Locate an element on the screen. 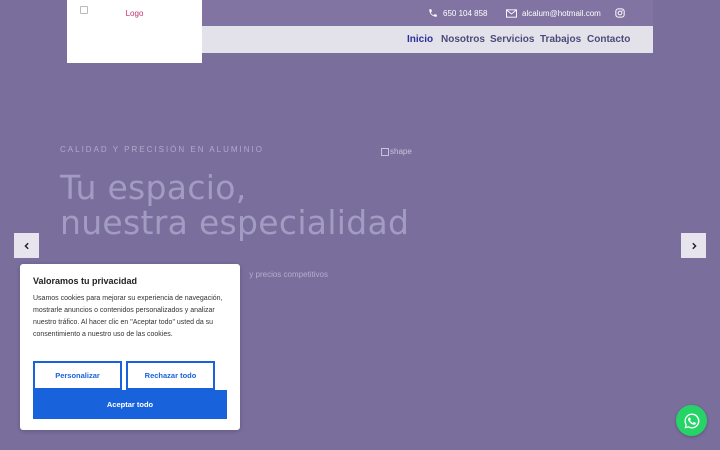 Image resolution: width=720 pixels, height=450 pixels. nav-nosotros: Nosotros is located at coordinates (463, 39).